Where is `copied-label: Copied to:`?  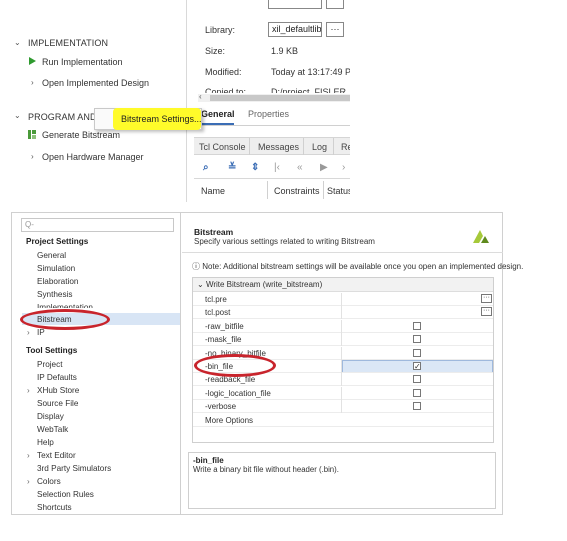 copied-label: Copied to: is located at coordinates (226, 90).